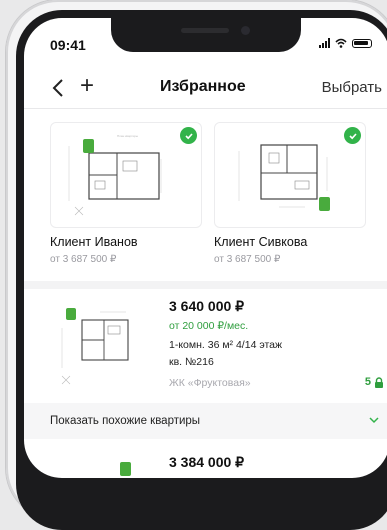 The width and height of the screenshot is (387, 530). I want to click on page-title: Избранное, so click(203, 86).